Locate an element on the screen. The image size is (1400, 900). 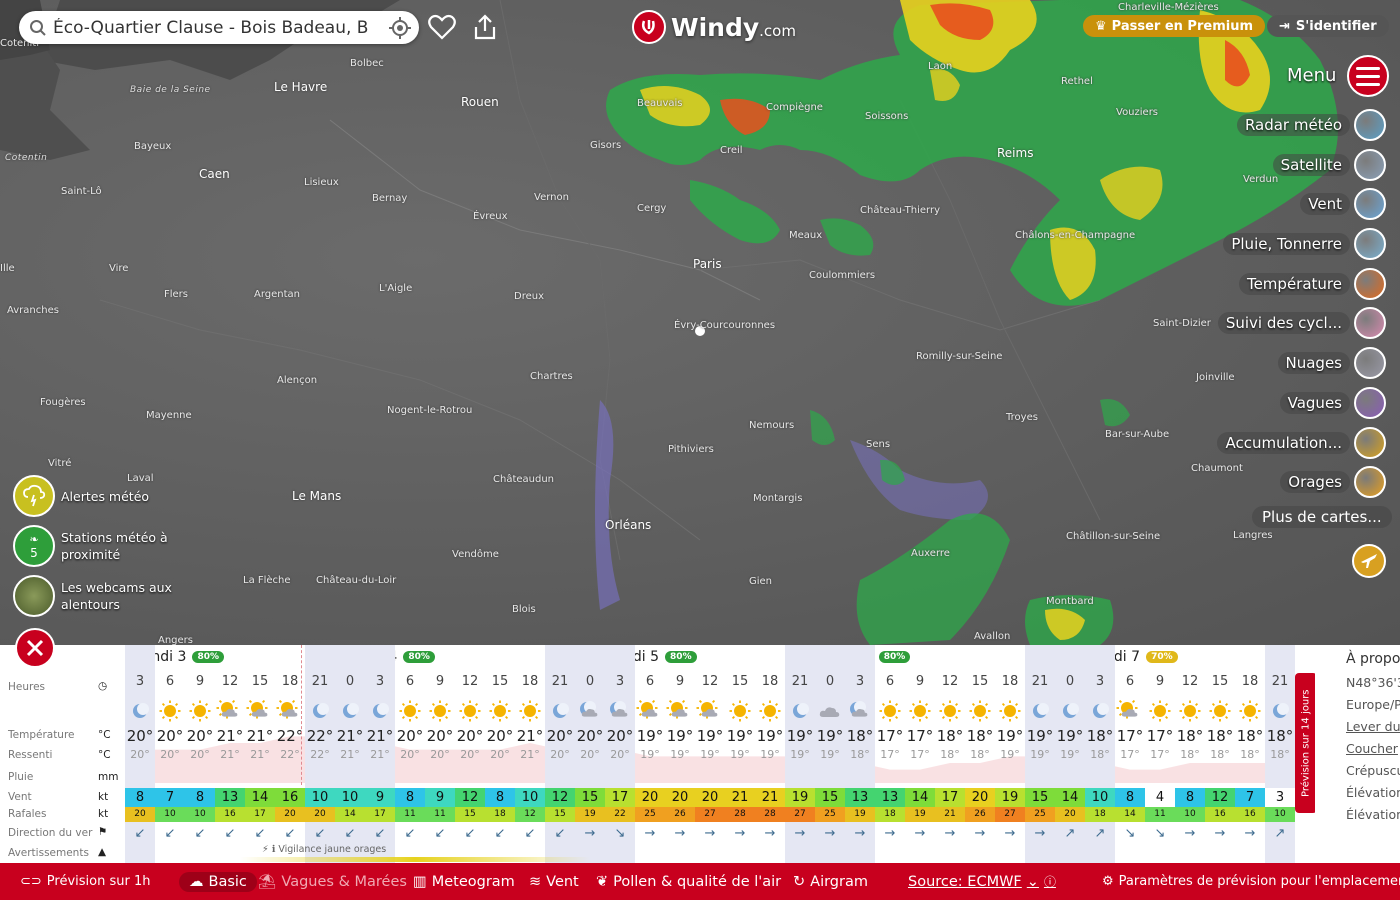
unit-gusts: kt is located at coordinates (103, 814).